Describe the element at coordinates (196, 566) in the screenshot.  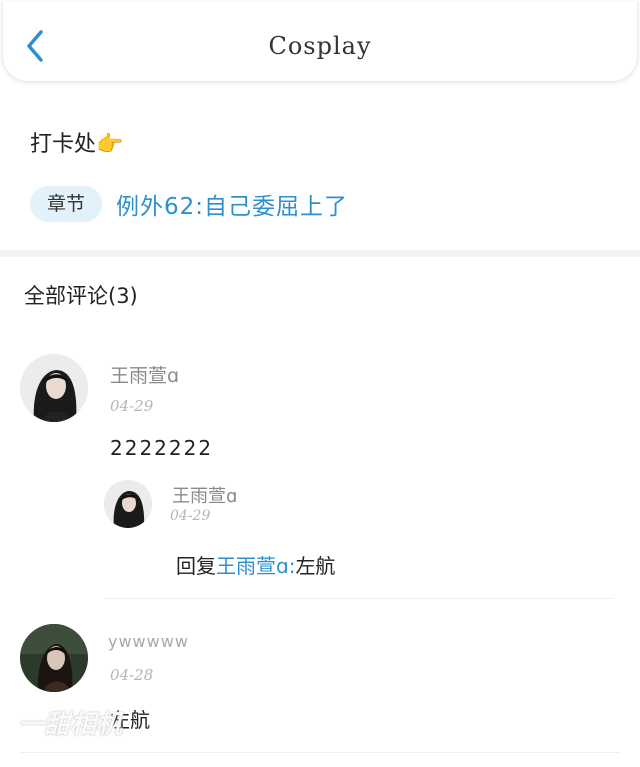
I see `reply-prefix: 回复` at that location.